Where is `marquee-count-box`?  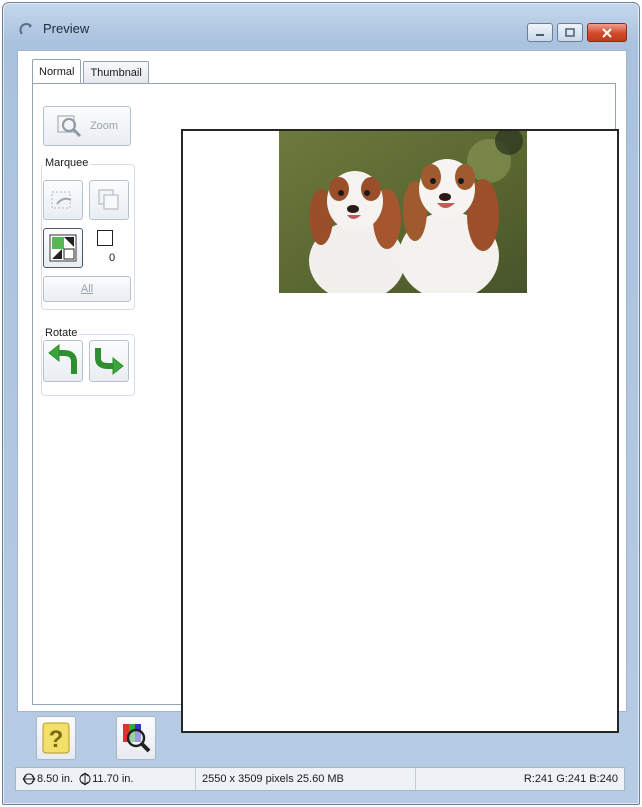
marquee-count-box is located at coordinates (105, 238).